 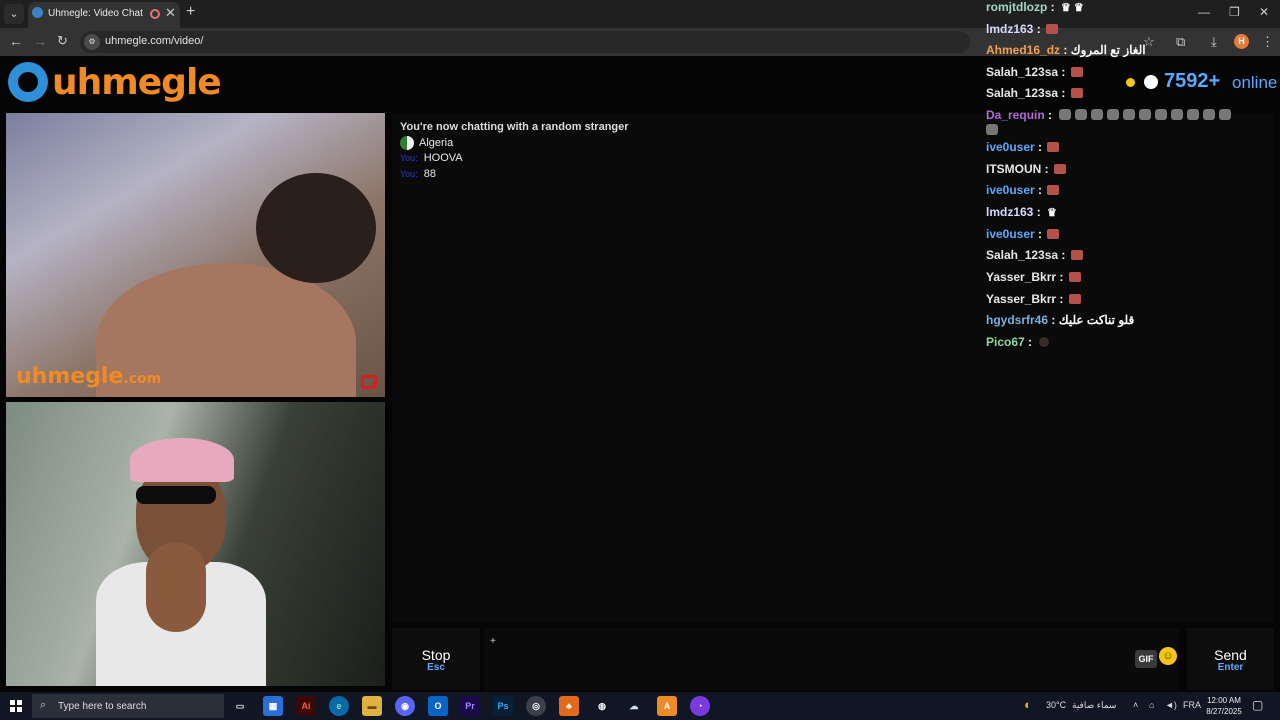 What do you see at coordinates (1264, 12) in the screenshot?
I see `close-window-icon: ✕` at bounding box center [1264, 12].